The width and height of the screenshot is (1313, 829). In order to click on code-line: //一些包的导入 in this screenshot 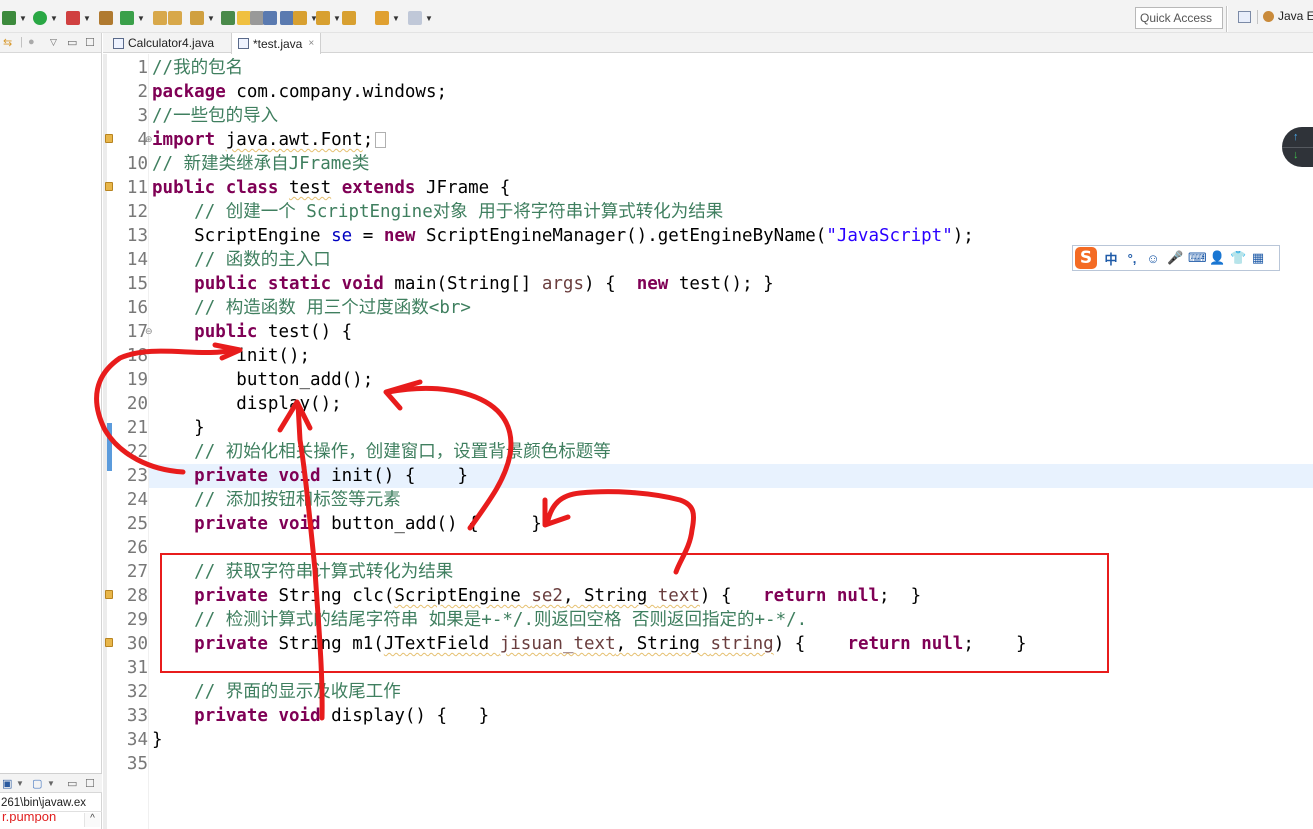, I will do `click(731, 116)`.